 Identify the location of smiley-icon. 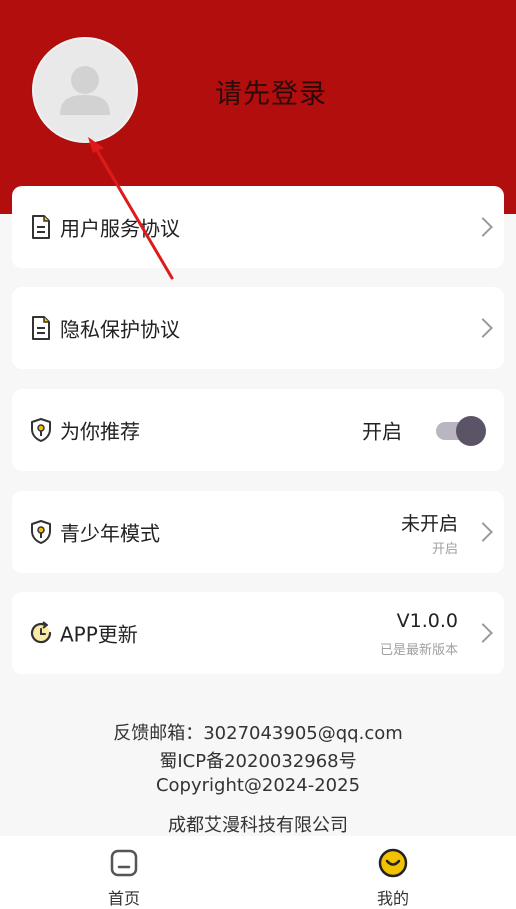
(393, 863).